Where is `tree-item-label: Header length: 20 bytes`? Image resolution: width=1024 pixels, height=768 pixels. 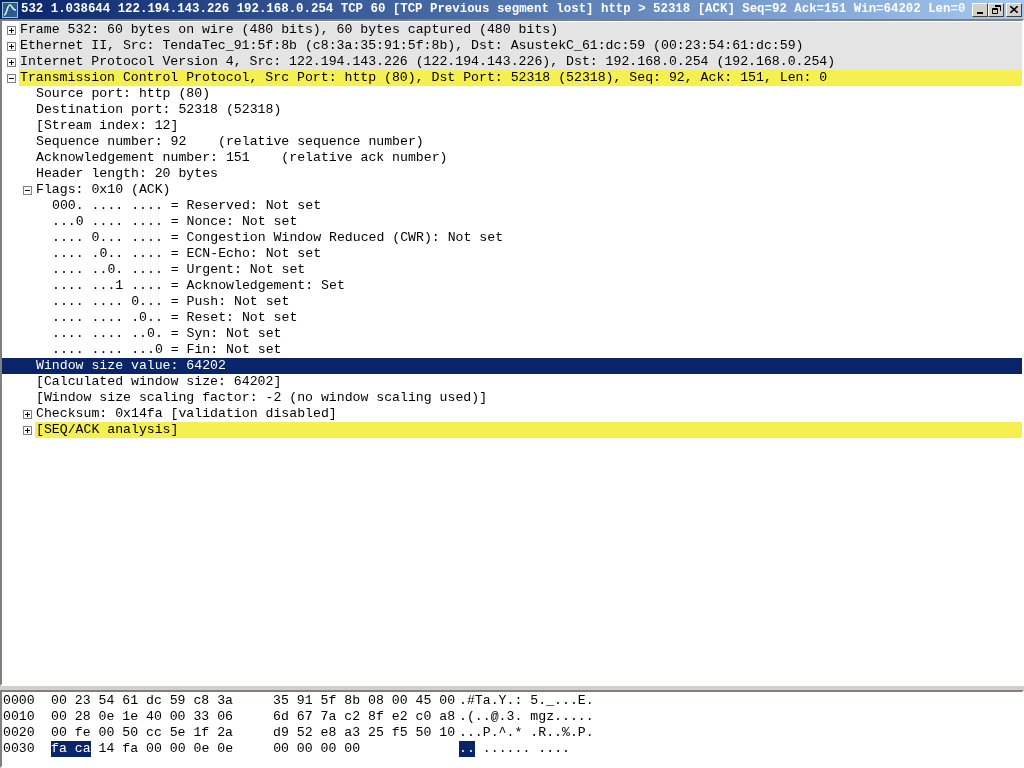
tree-item-label: Header length: 20 bytes is located at coordinates (528, 174).